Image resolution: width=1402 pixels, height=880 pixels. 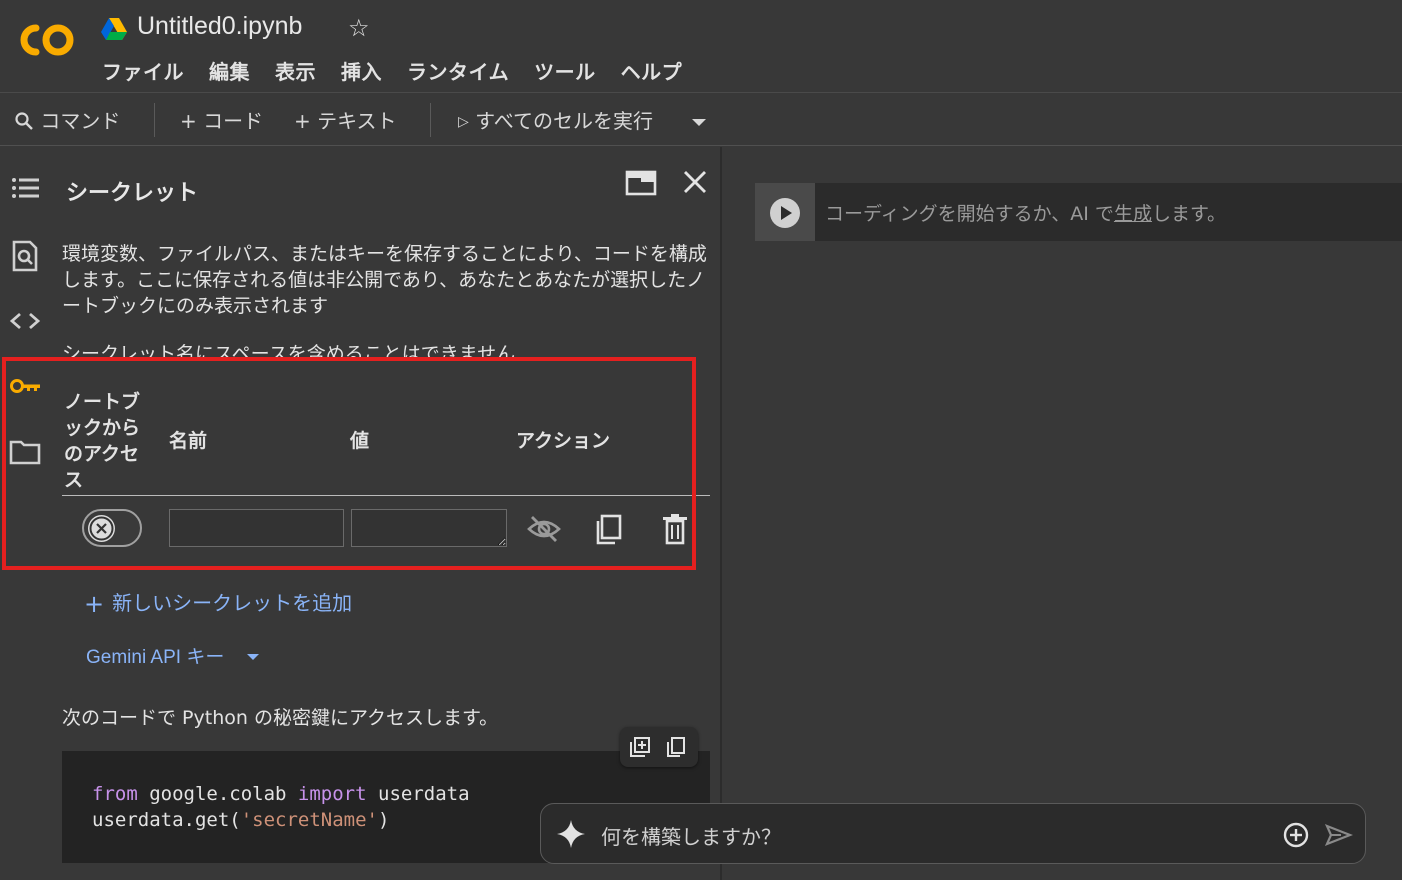 What do you see at coordinates (458, 70) in the screenshot?
I see `menu-runtime: ランタイム` at bounding box center [458, 70].